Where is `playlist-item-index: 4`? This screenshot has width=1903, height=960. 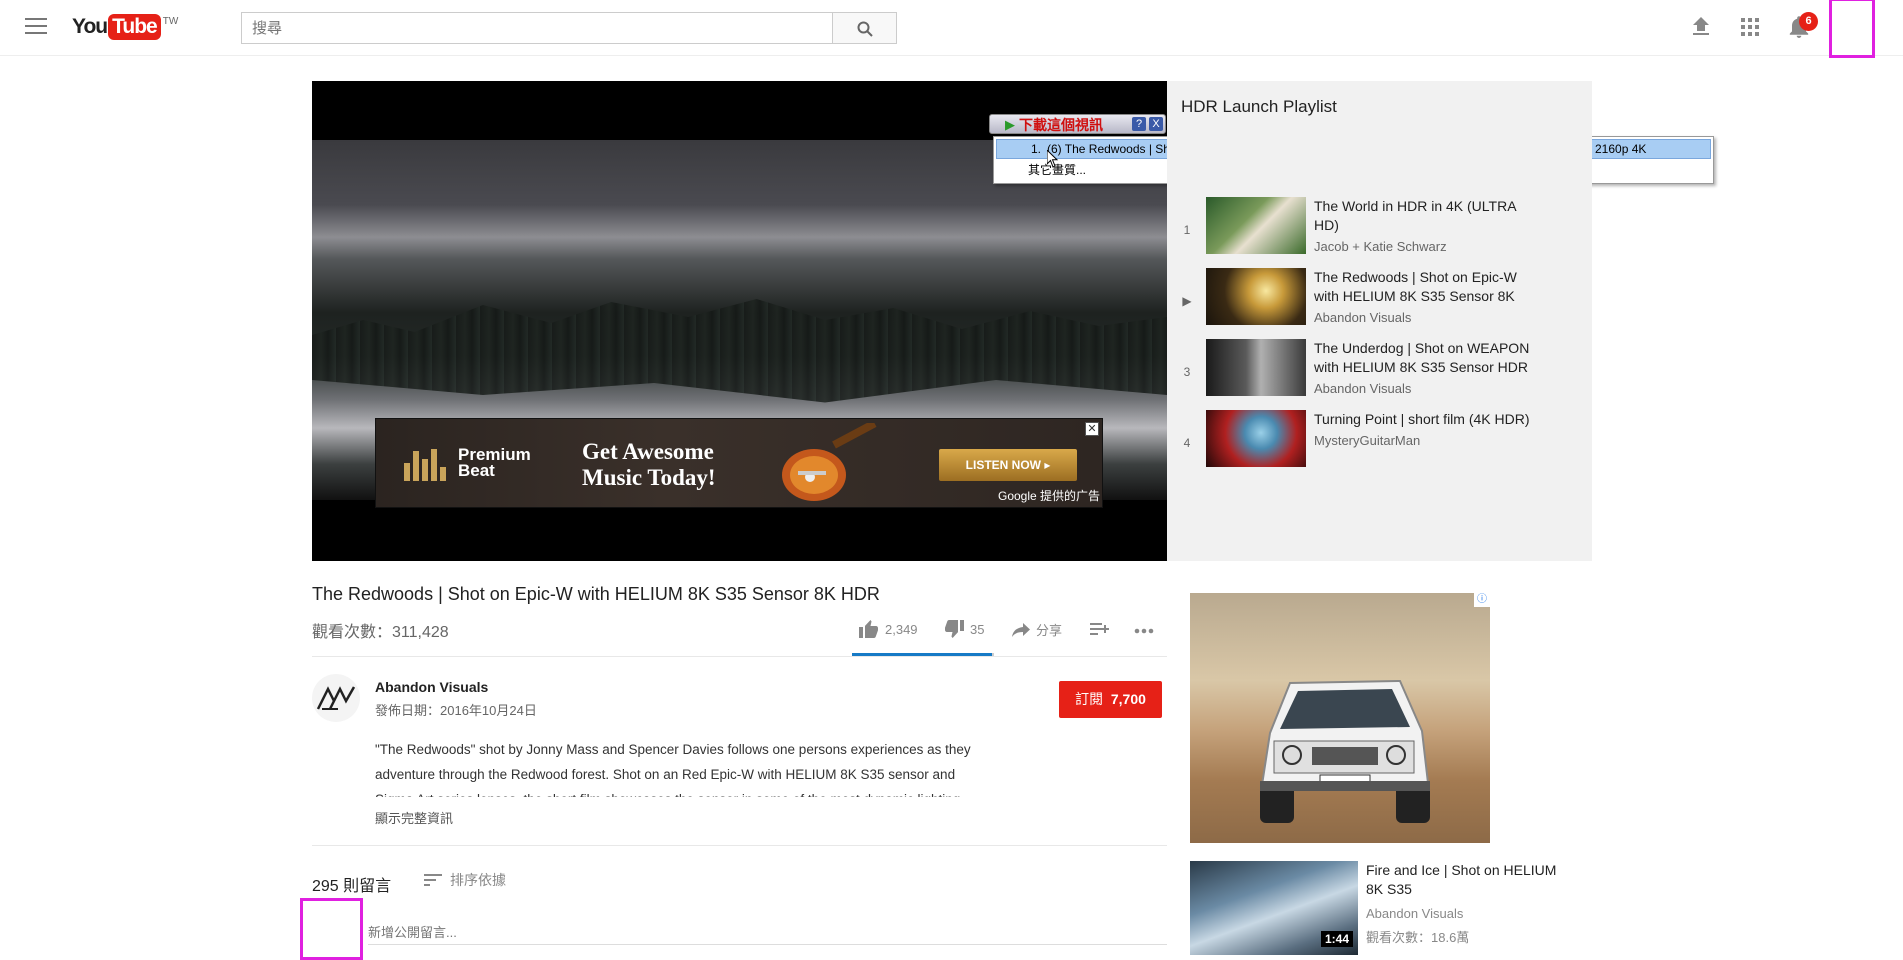
playlist-item-index: 4 is located at coordinates (1187, 443).